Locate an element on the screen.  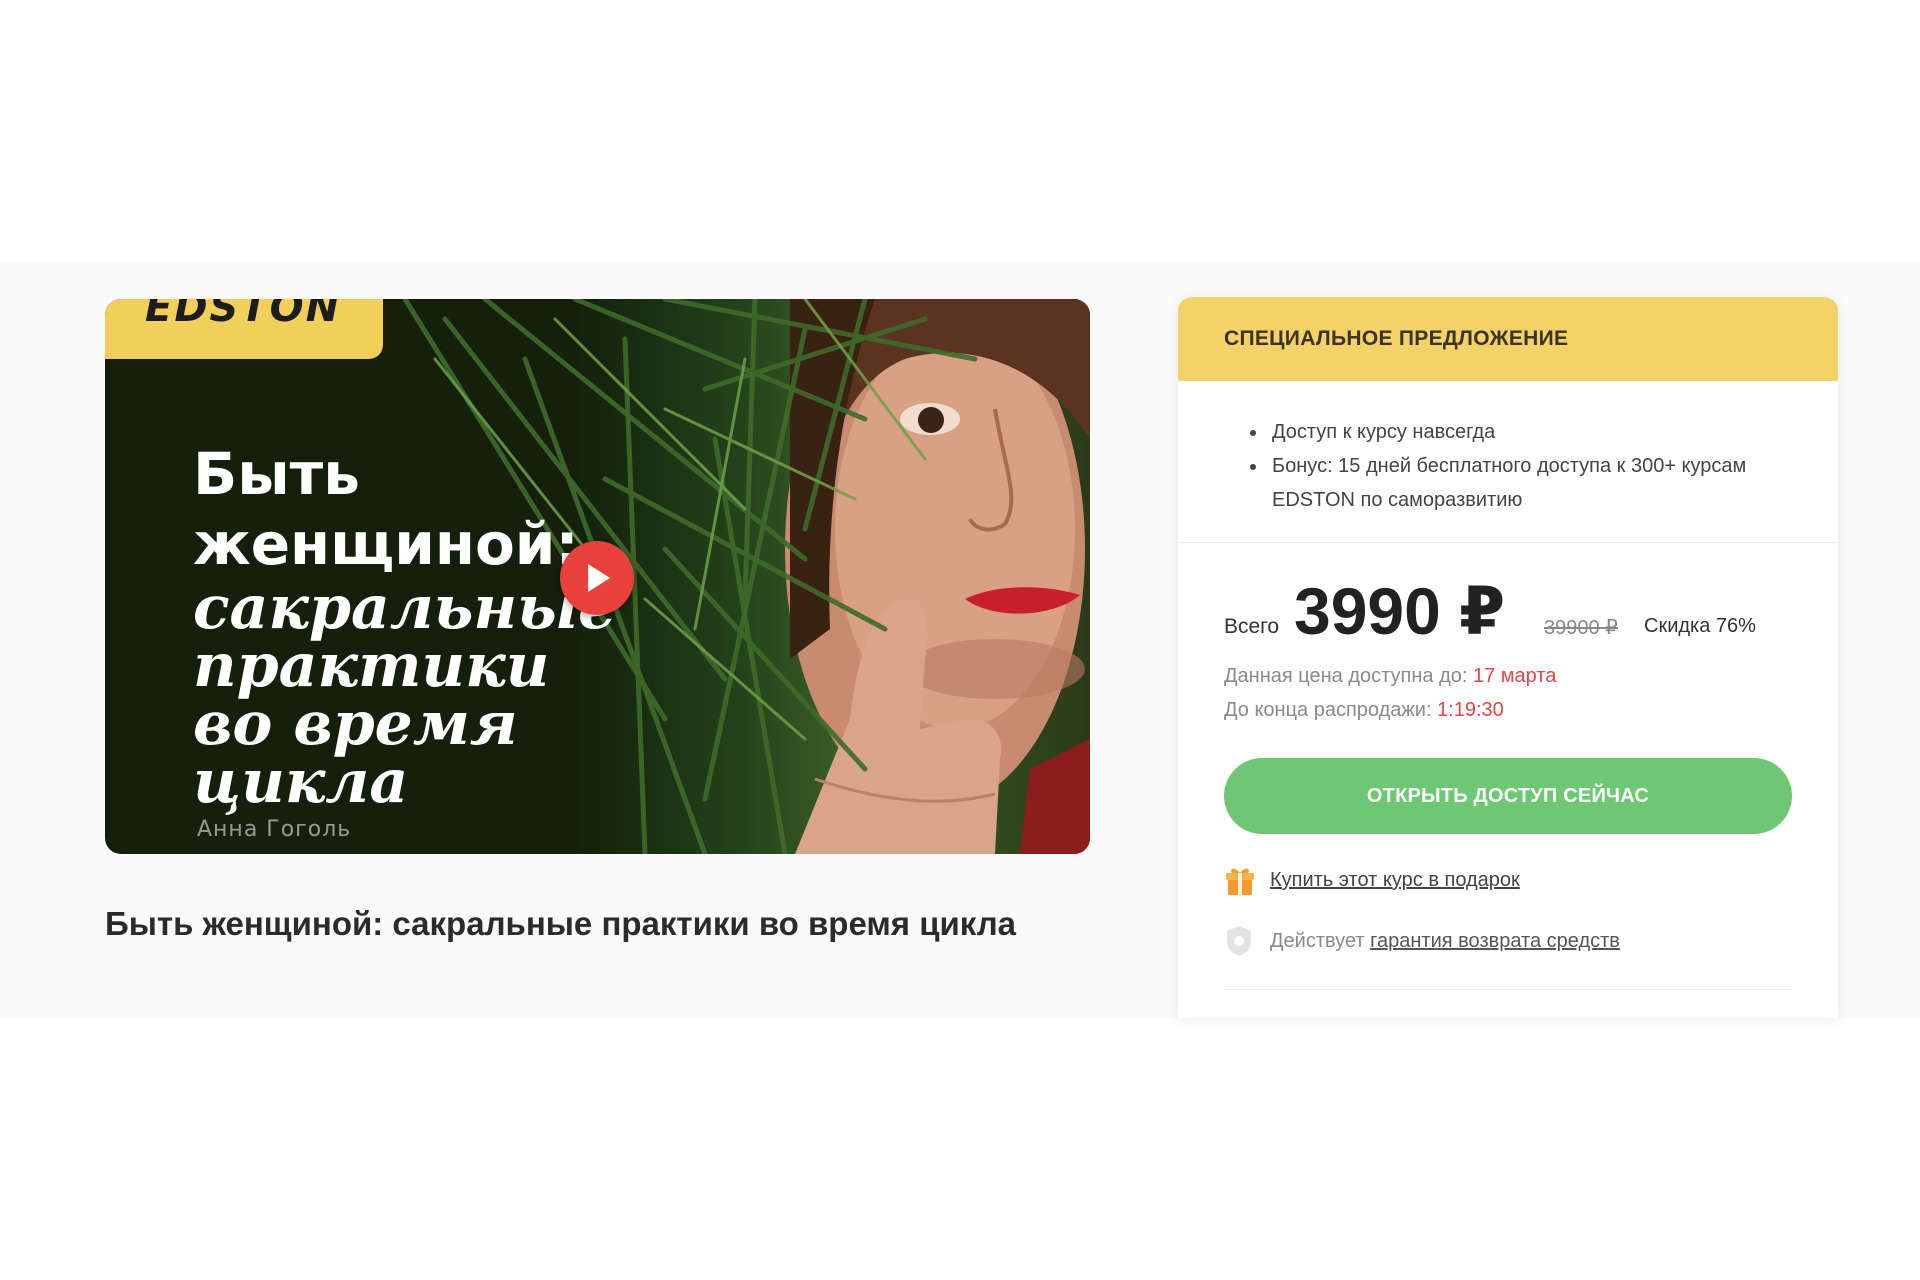
play-button is located at coordinates (597, 578).